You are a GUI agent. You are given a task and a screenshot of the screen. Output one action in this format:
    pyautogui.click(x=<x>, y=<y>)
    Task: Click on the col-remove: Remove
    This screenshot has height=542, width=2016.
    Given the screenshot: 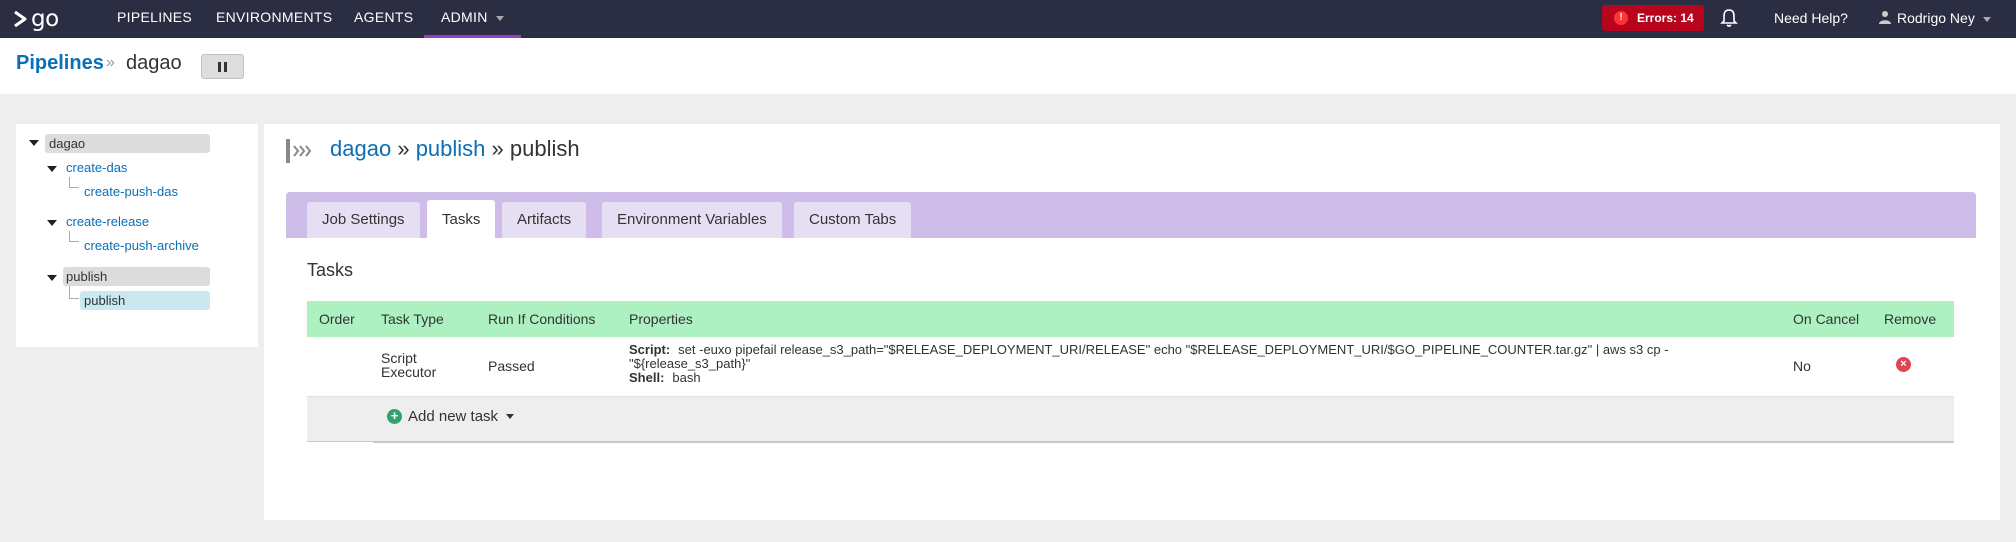 What is the action you would take?
    pyautogui.click(x=1910, y=319)
    